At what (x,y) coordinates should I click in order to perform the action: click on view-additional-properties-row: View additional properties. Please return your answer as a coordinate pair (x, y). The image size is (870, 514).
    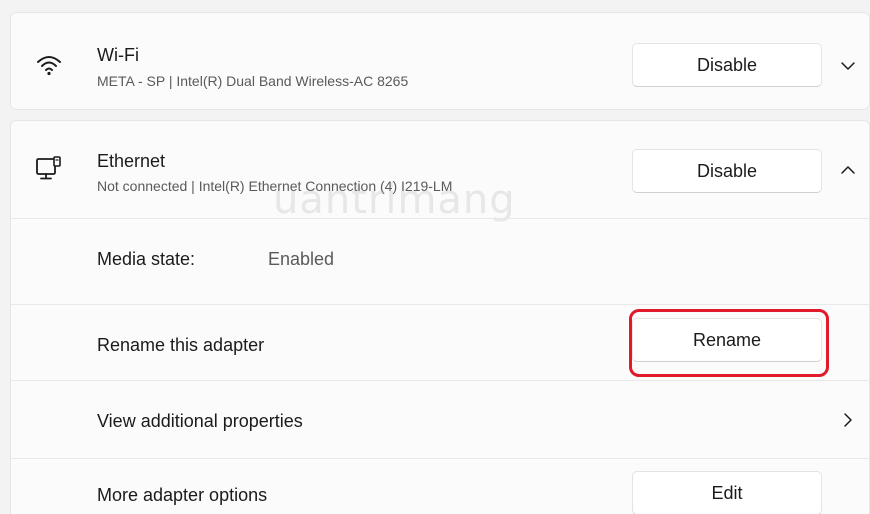
    Looking at the image, I should click on (440, 419).